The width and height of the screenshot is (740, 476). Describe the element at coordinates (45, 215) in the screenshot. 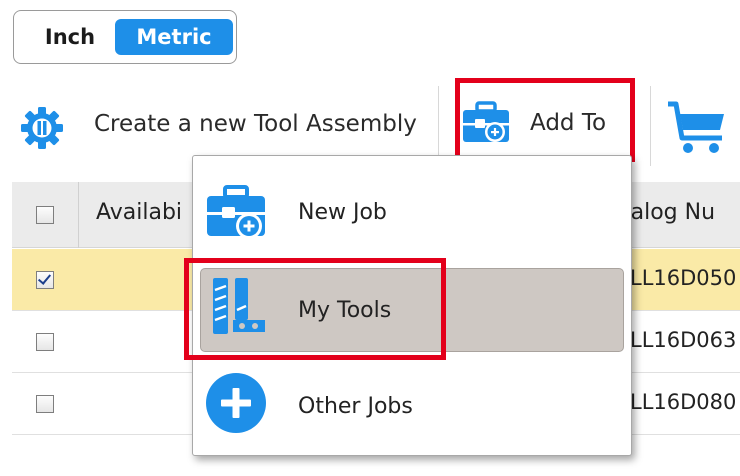

I see `select-all-checkbox` at that location.